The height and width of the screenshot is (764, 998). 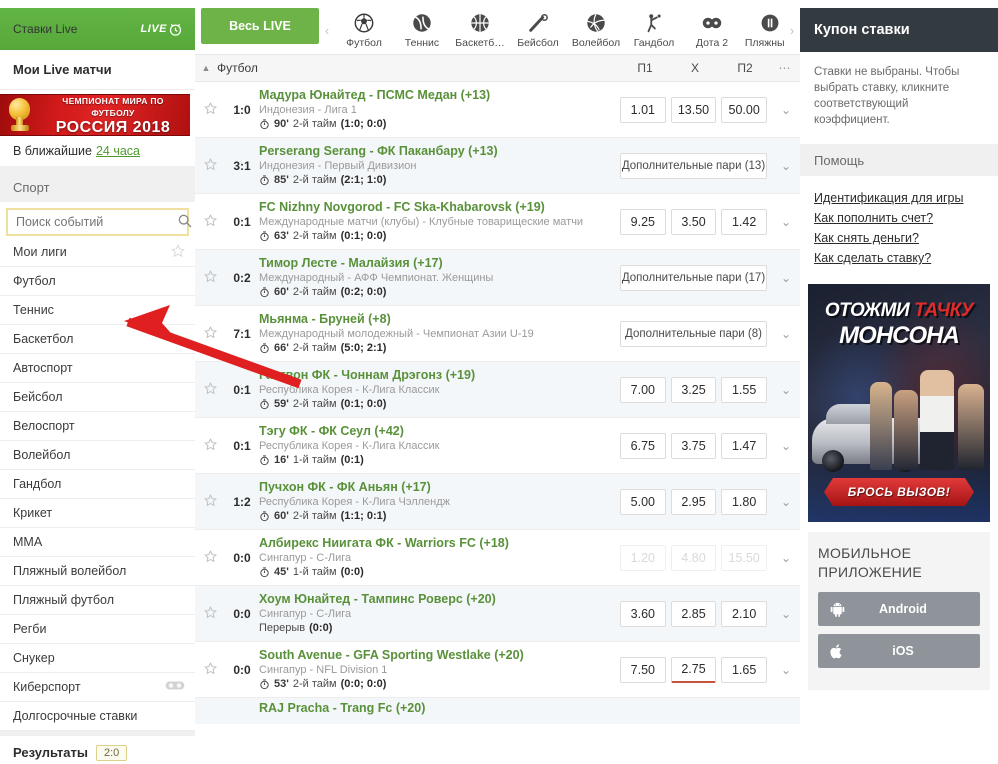 I want to click on sidebar-item-volleyball: Волейбол, so click(x=97, y=455).